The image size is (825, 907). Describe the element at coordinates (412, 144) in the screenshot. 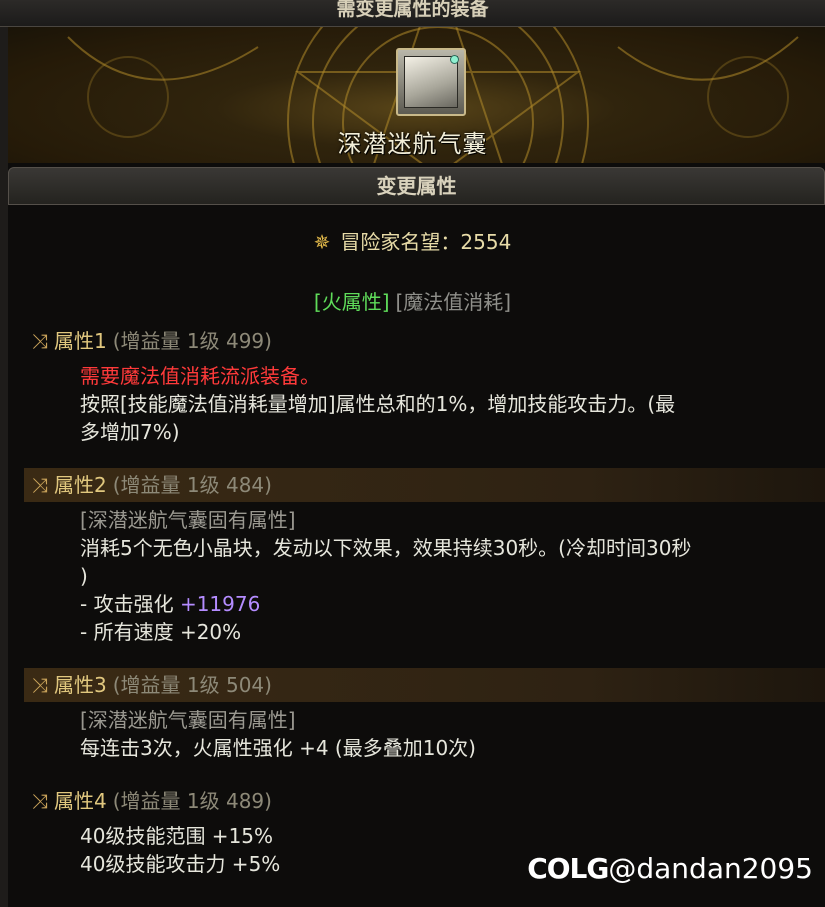

I see `item-name: 深潜迷航气囊` at that location.